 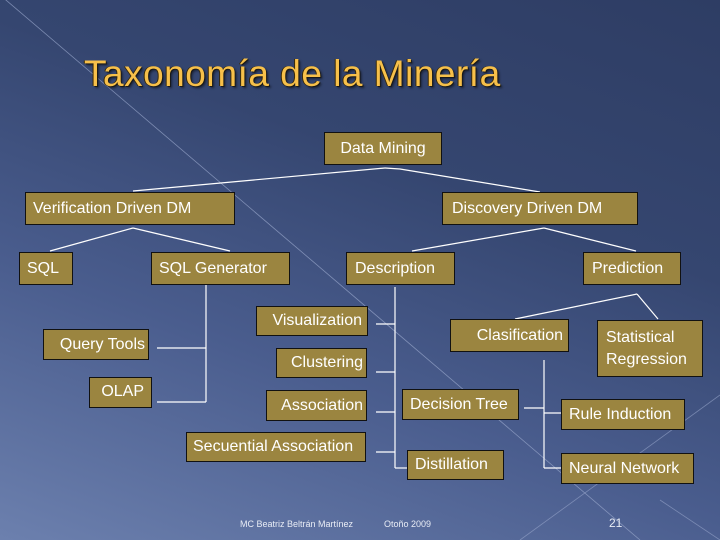 What do you see at coordinates (576, 306) in the screenshot?
I see `connector-prediction-clasification` at bounding box center [576, 306].